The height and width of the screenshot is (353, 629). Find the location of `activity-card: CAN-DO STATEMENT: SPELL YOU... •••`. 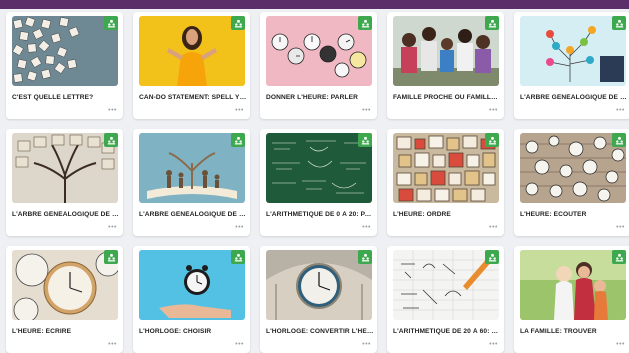

activity-card: CAN-DO STATEMENT: SPELL YOU... ••• is located at coordinates (191, 65).